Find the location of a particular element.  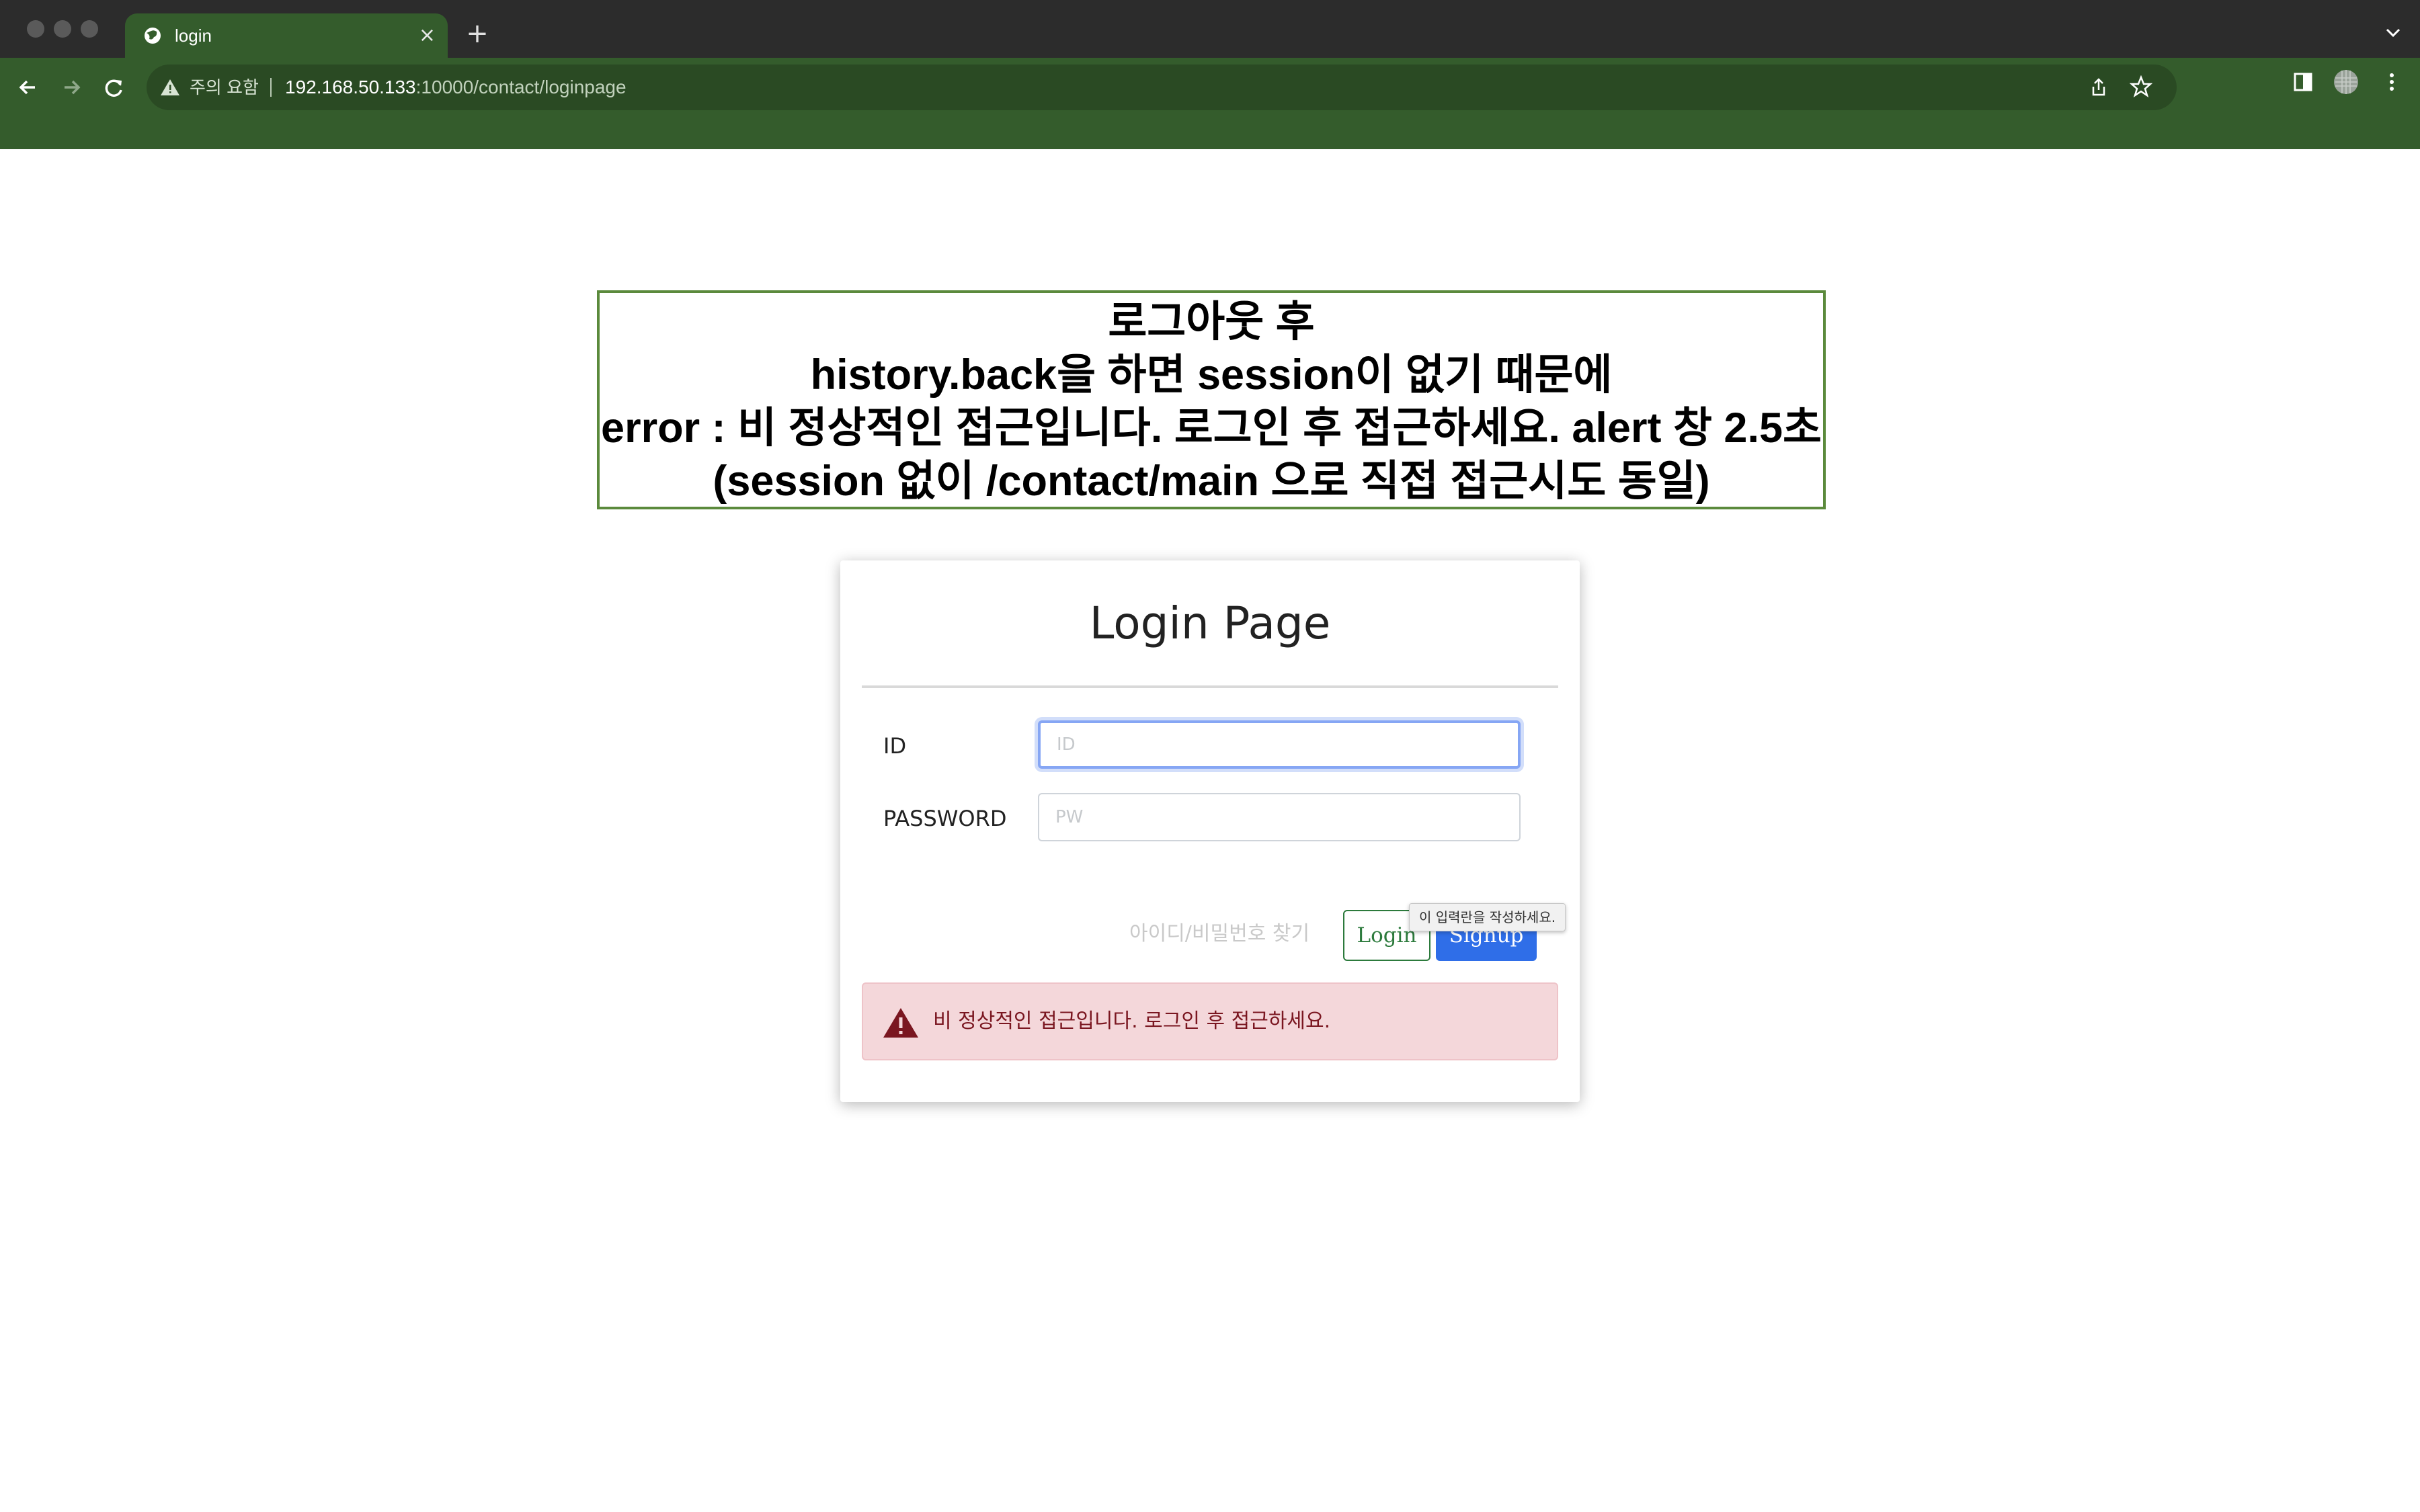

share-icon is located at coordinates (2098, 88).